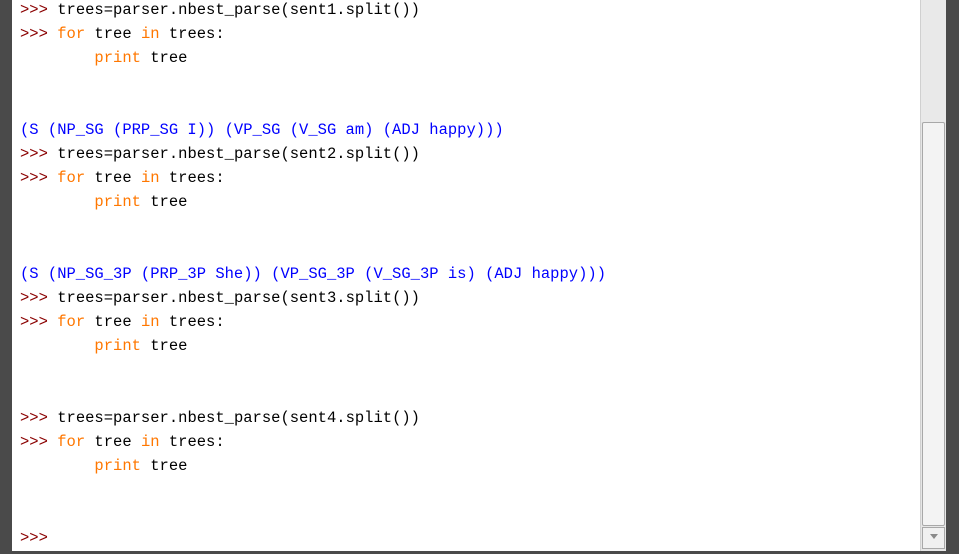 The width and height of the screenshot is (959, 554). I want to click on code-text: trees=parser.nbest_parse(sent2.split()), so click(238, 154).